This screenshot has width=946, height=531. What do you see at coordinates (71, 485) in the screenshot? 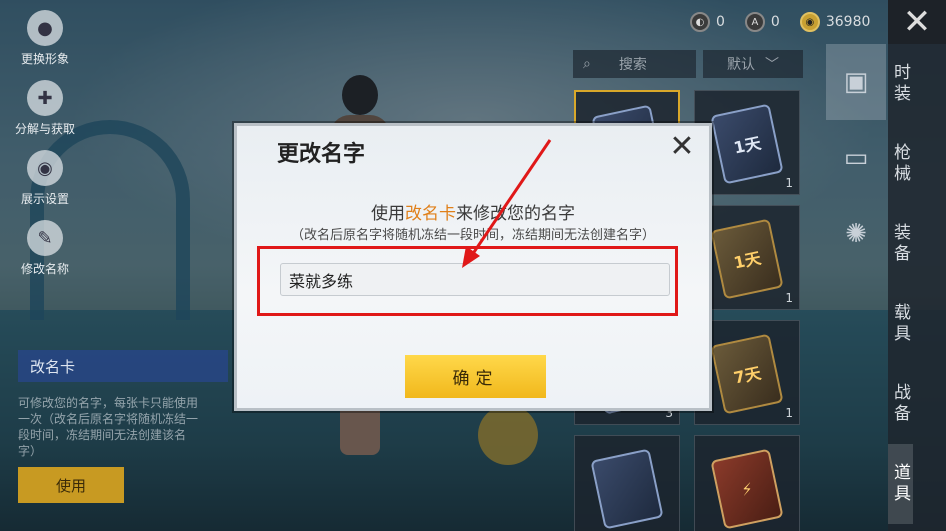
I see `use-button: 使用` at bounding box center [71, 485].